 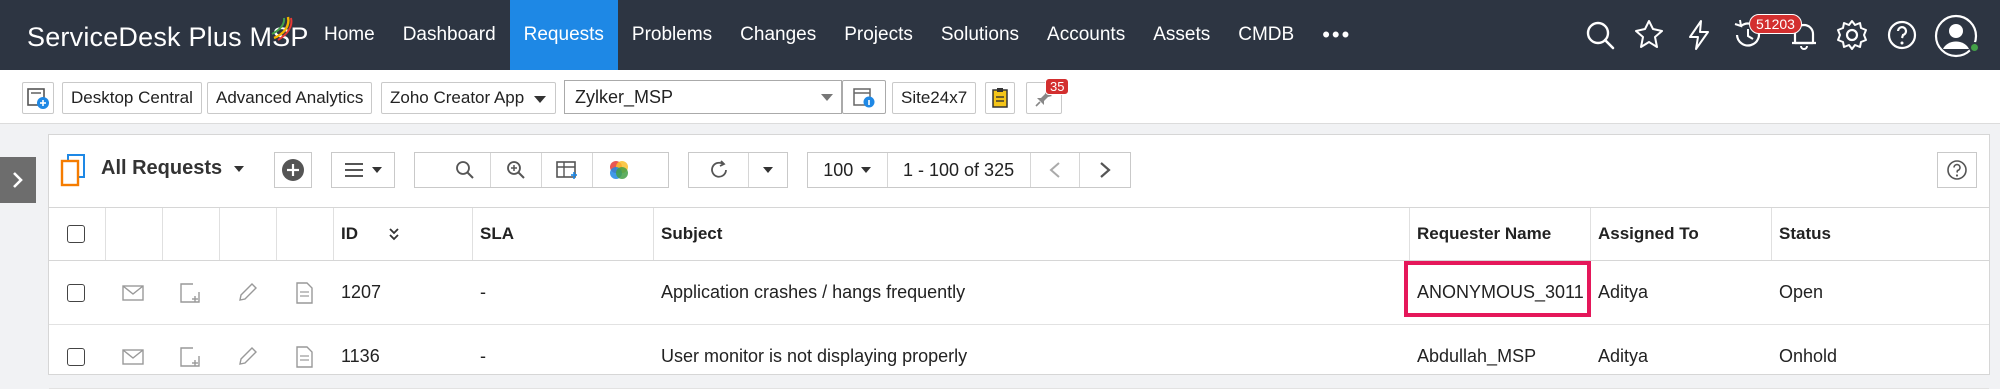 I want to click on column-header-subject: Subject, so click(x=691, y=234).